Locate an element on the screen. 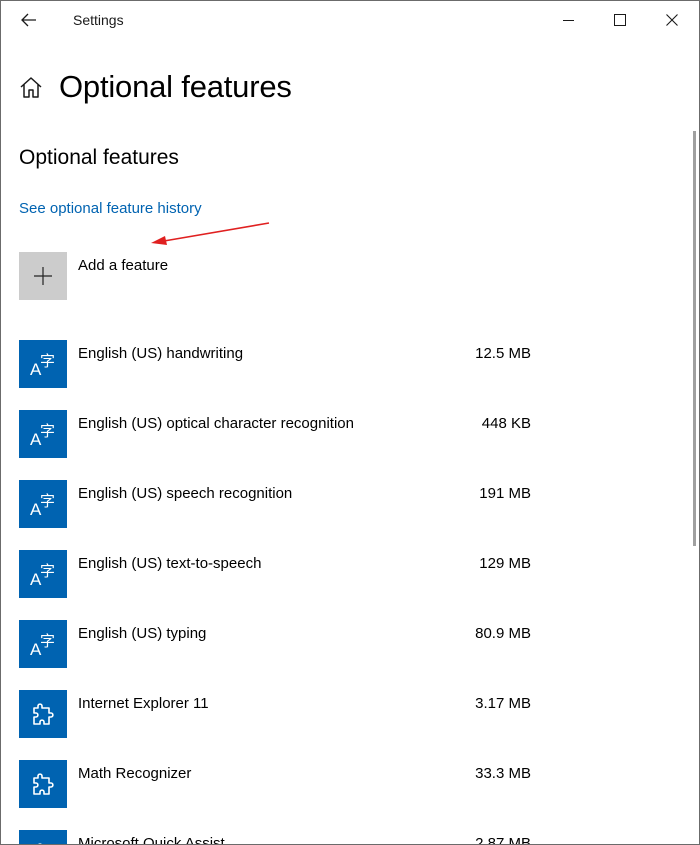  feature-row: A 字 English (US) handwriting 12.5 MB is located at coordinates (279, 364).